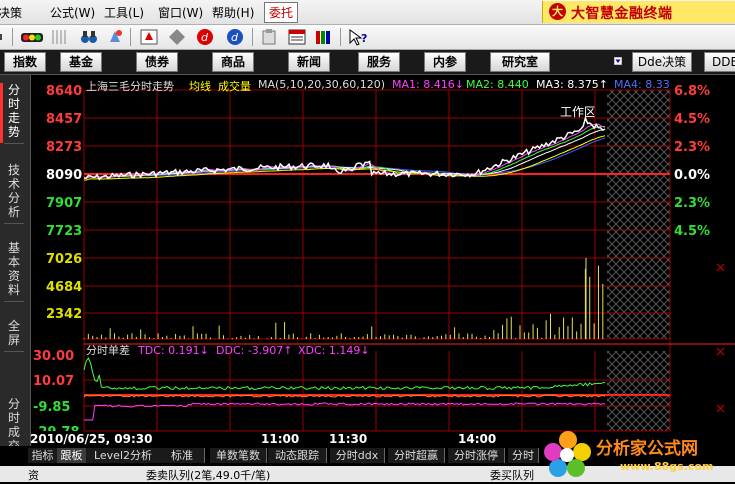 This screenshot has width=735, height=484. I want to click on ma-params: MA(5,10,20,30,60,120), so click(322, 84).